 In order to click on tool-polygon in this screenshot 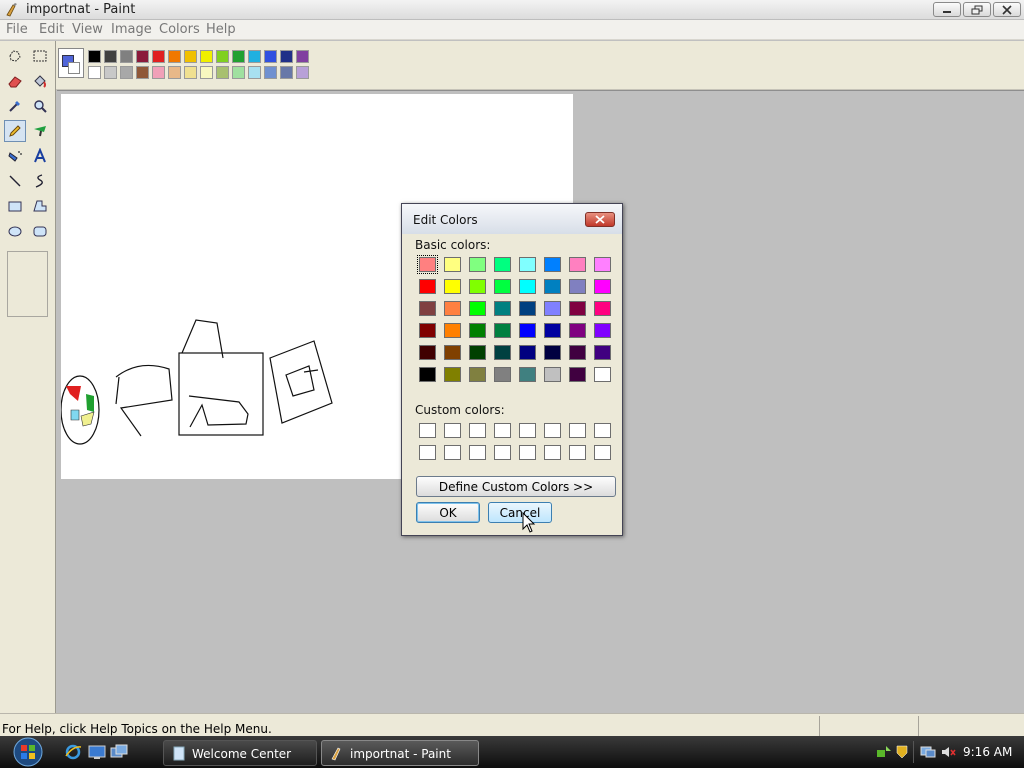, I will do `click(40, 206)`.